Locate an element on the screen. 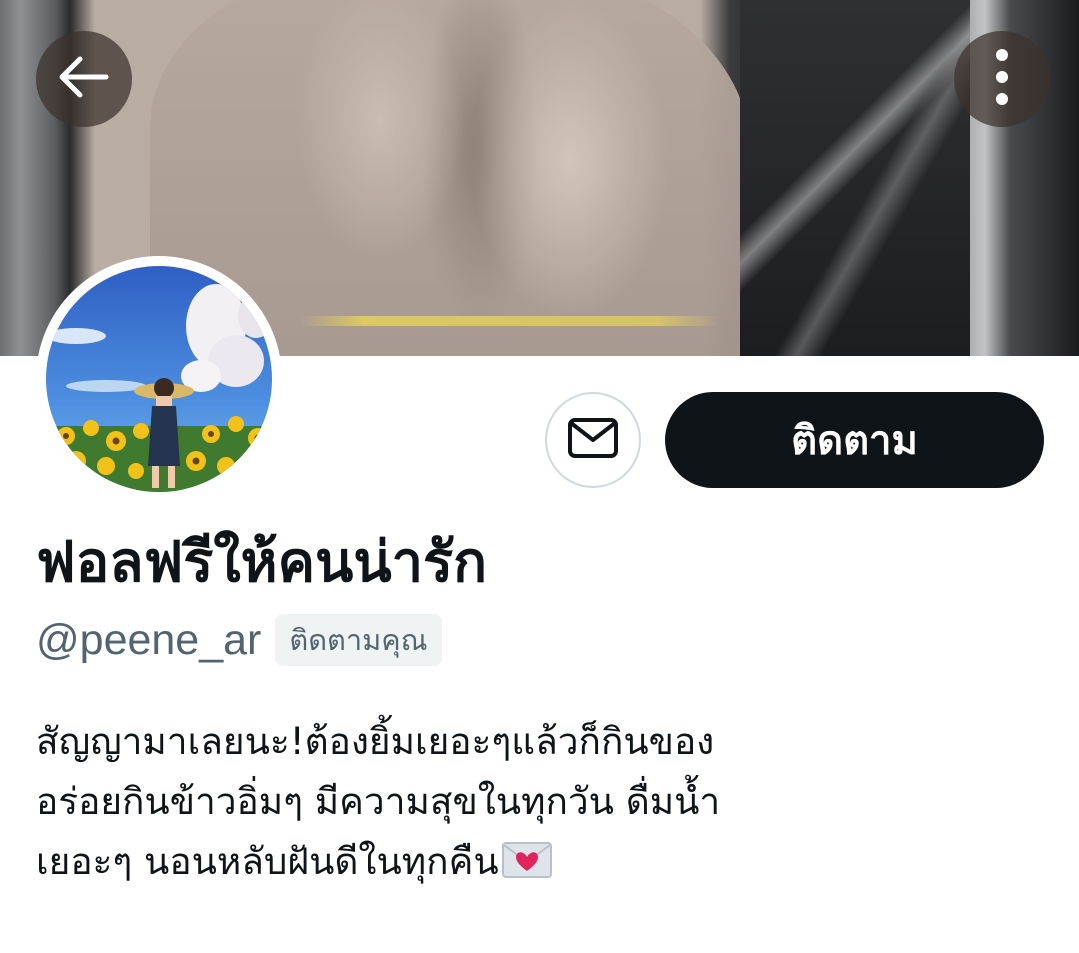  handle-row: @peene_ar ติดตามคุณ is located at coordinates (239, 640).